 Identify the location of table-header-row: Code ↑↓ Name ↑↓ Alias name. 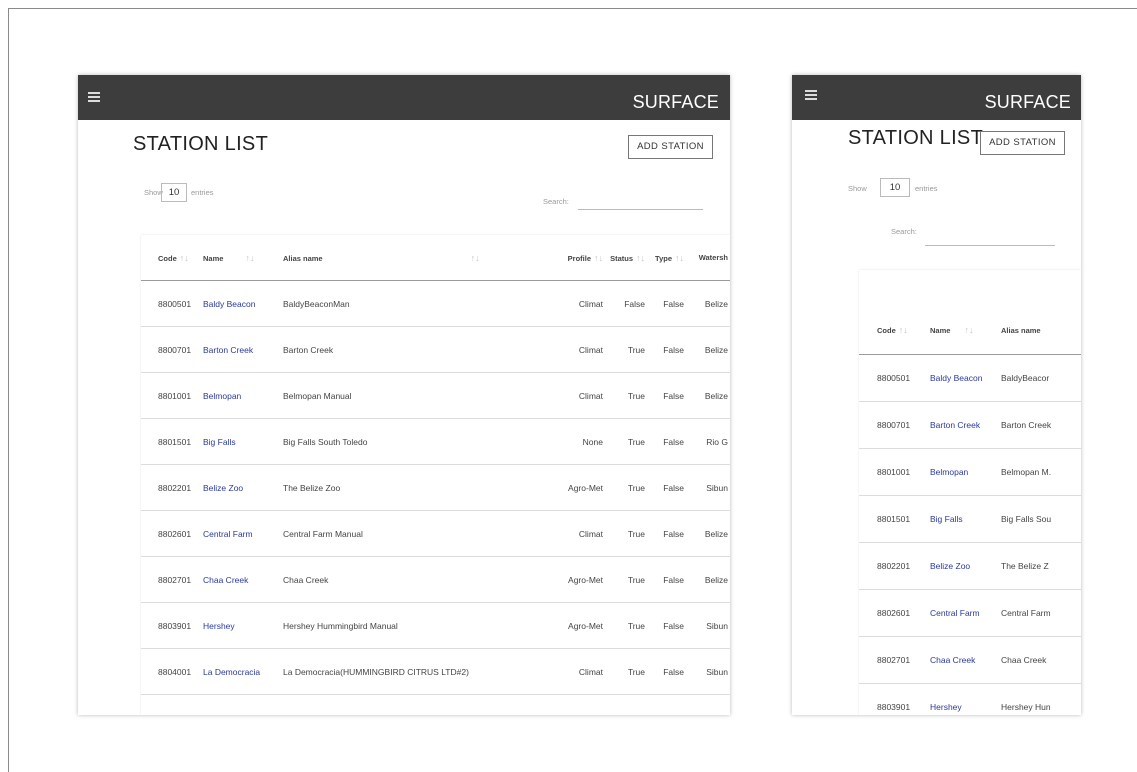
(970, 312).